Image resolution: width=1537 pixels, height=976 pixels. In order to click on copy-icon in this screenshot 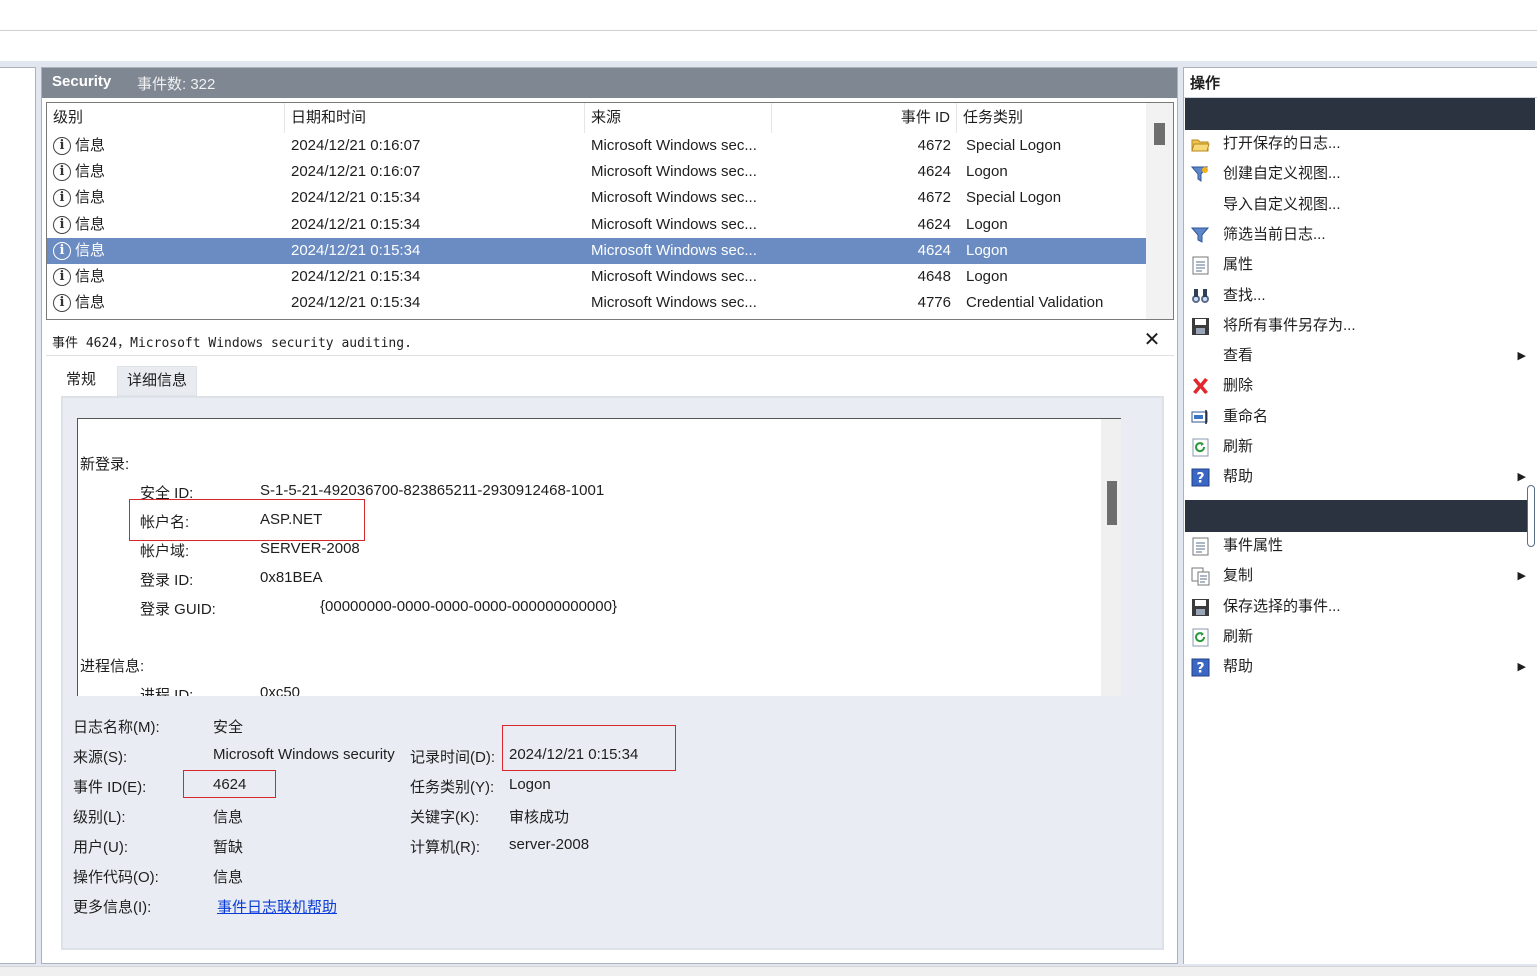, I will do `click(1200, 576)`.